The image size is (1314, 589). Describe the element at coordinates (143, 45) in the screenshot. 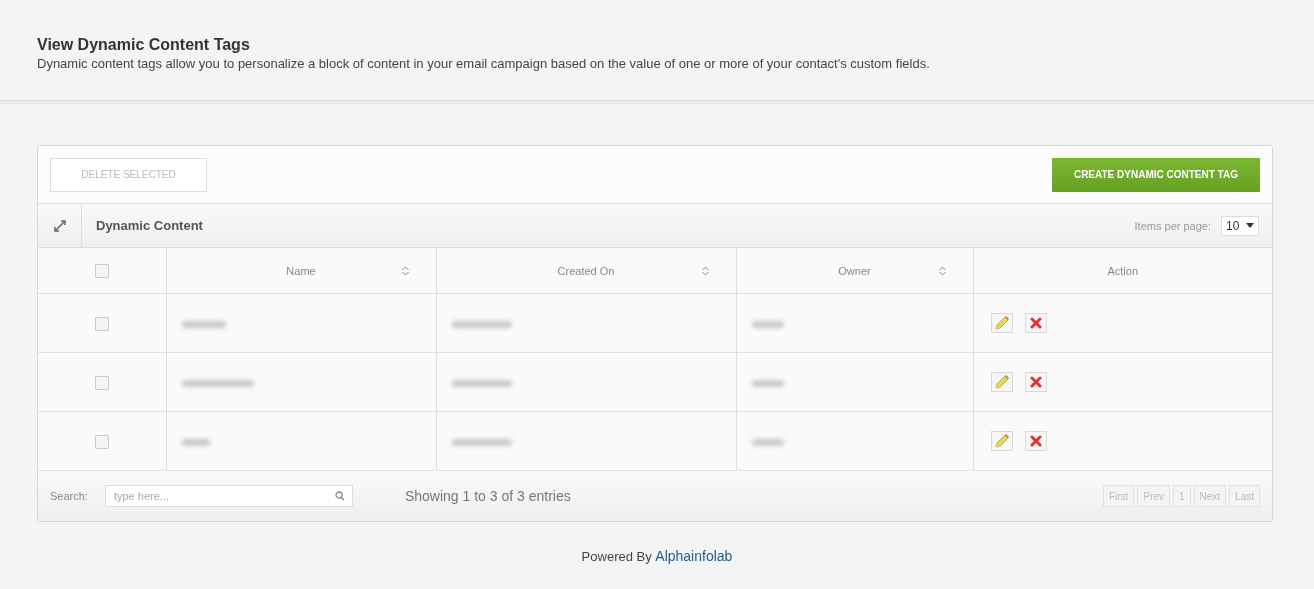

I see `page-title: View Dynamic Content Tags` at that location.